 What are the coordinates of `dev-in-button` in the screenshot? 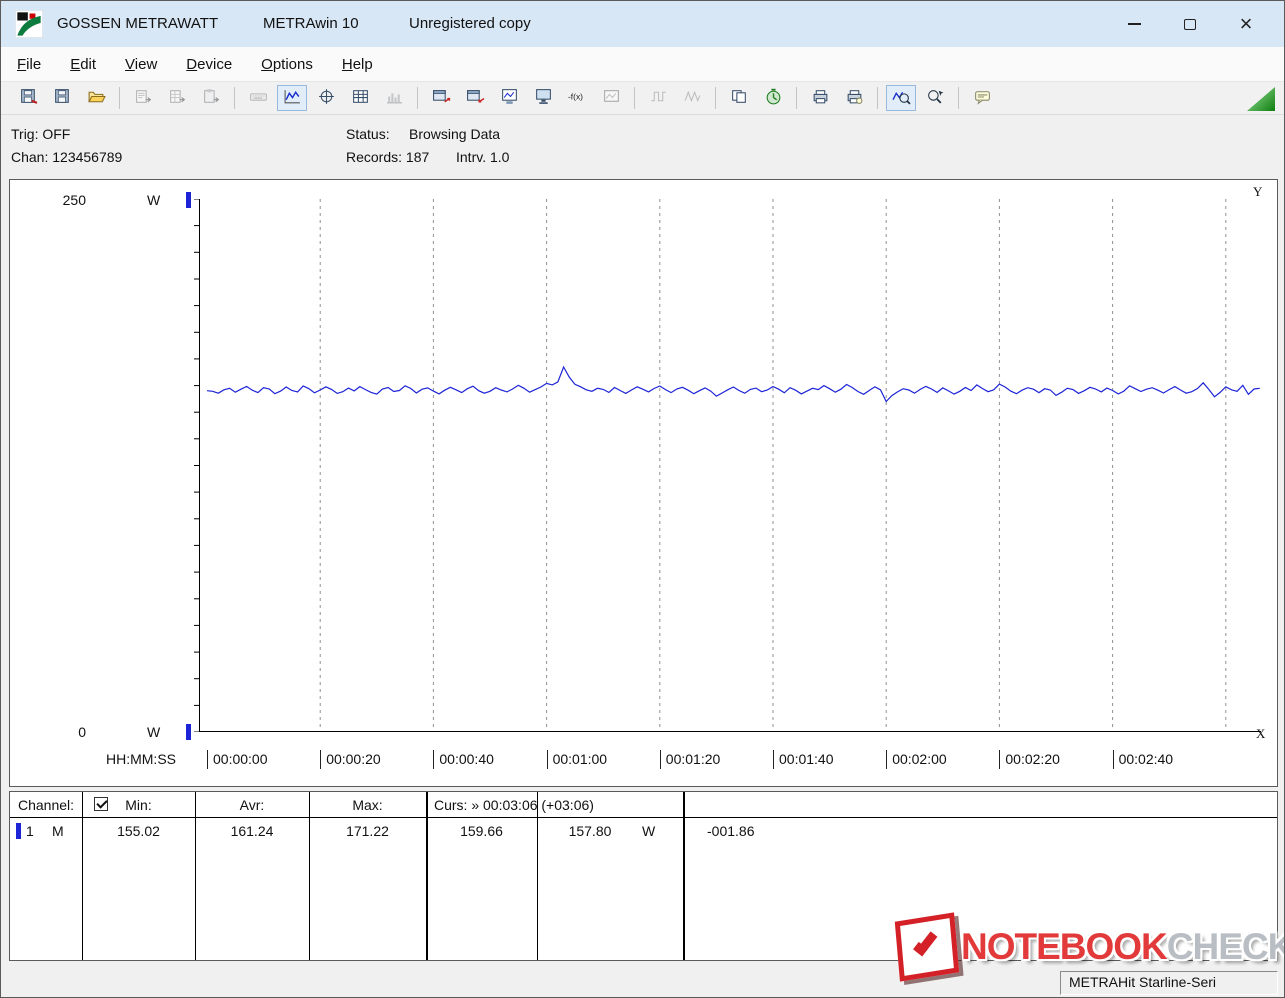 It's located at (475, 98).